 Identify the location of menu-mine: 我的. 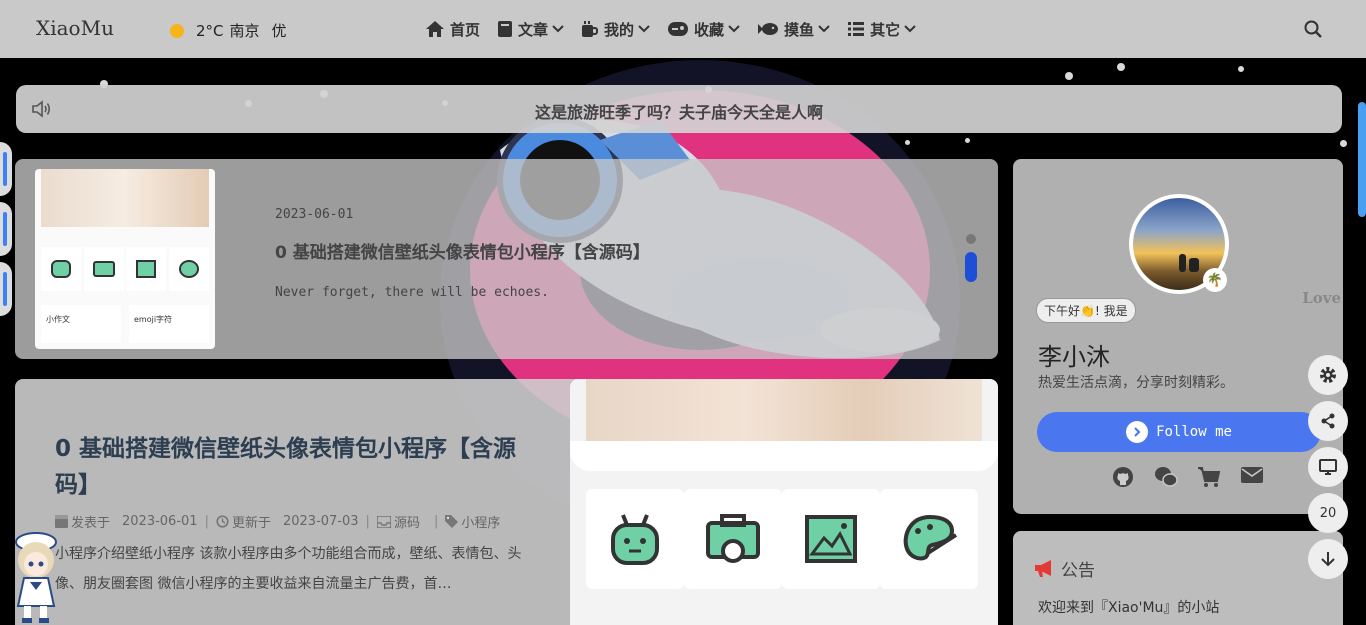
(616, 29).